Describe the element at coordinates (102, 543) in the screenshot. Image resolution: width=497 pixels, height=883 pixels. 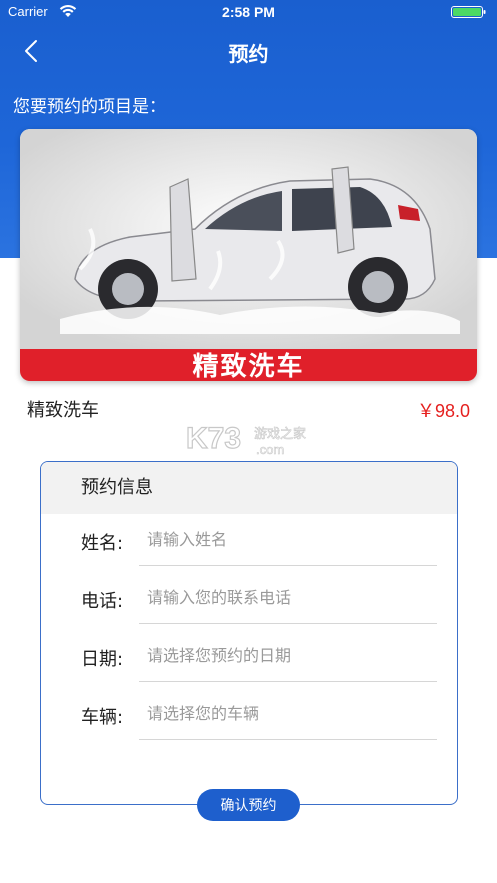
I see `name-label: 姓名:` at that location.